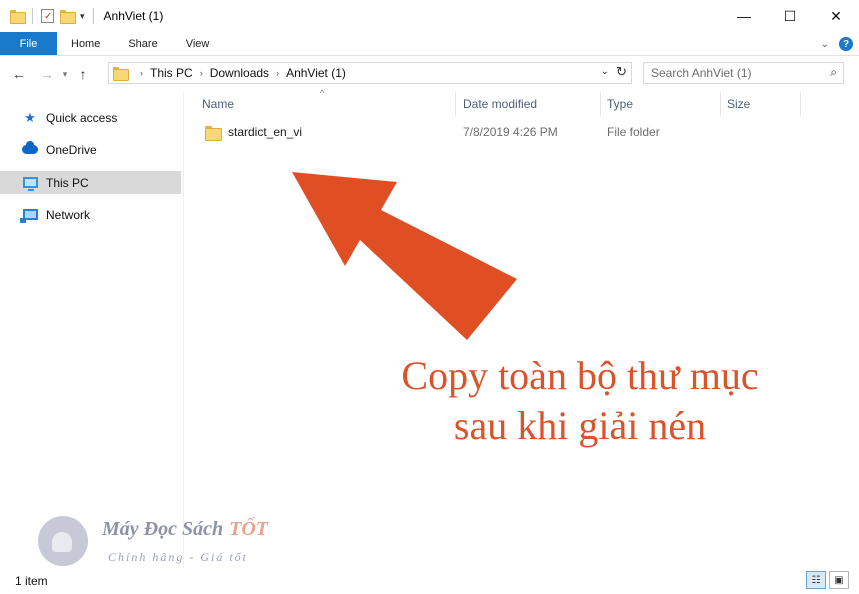 Image resolution: width=859 pixels, height=594 pixels. I want to click on search-input: Search AnhViet (1) ⌕, so click(743, 73).